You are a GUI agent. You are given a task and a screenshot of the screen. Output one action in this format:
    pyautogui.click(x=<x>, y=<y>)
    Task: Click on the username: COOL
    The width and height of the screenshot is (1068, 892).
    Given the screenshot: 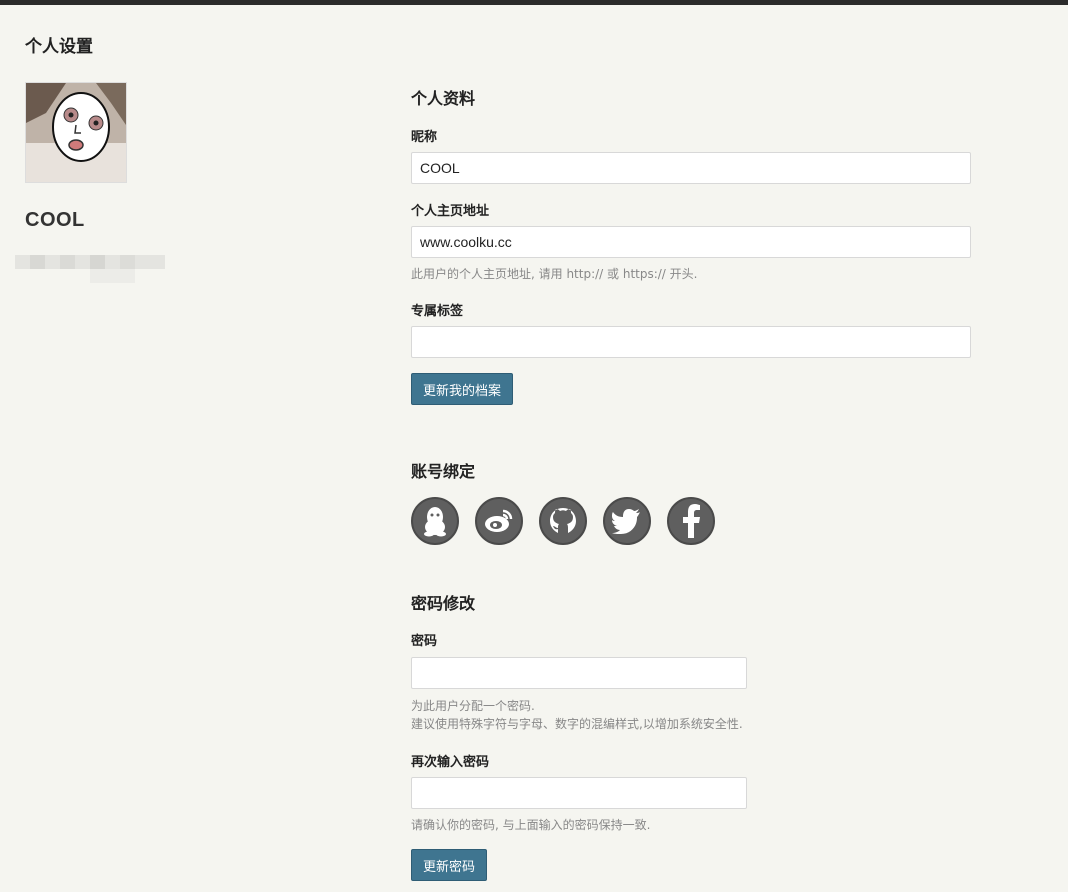 What is the action you would take?
    pyautogui.click(x=55, y=220)
    